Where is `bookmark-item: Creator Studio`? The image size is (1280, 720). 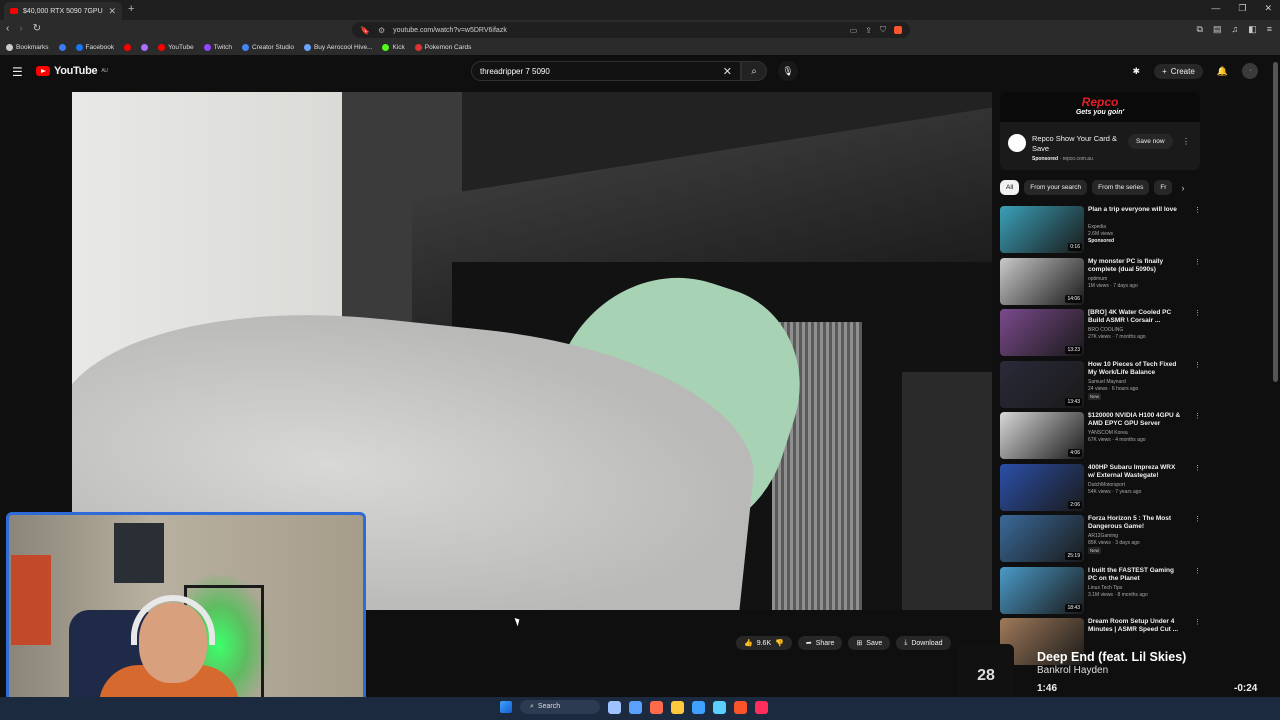 bookmark-item: Creator Studio is located at coordinates (268, 47).